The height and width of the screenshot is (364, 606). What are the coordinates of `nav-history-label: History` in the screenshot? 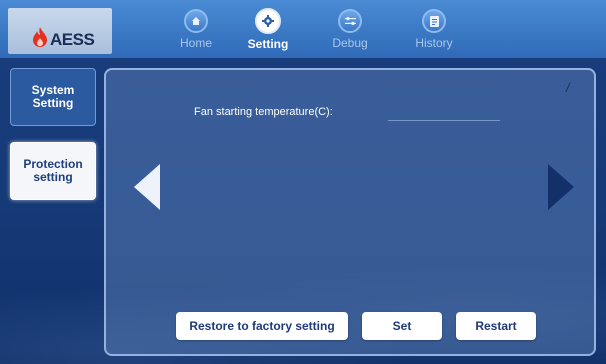 It's located at (434, 43).